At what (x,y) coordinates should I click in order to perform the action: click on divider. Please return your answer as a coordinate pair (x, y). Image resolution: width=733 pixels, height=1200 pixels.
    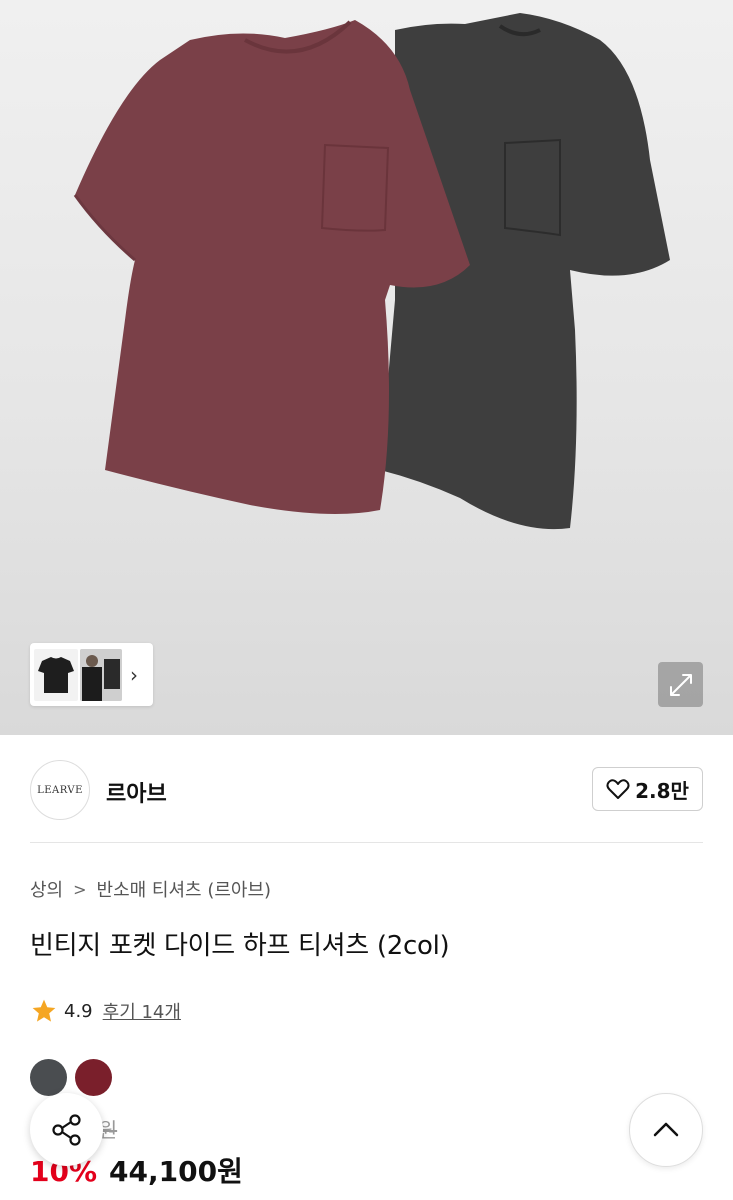
    Looking at the image, I should click on (366, 842).